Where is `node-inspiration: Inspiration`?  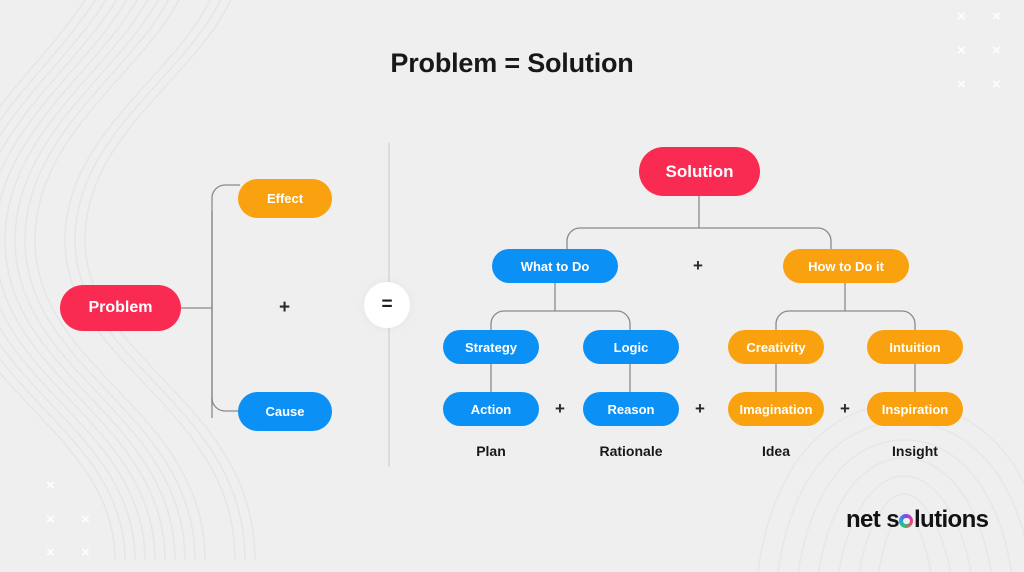
node-inspiration: Inspiration is located at coordinates (915, 409).